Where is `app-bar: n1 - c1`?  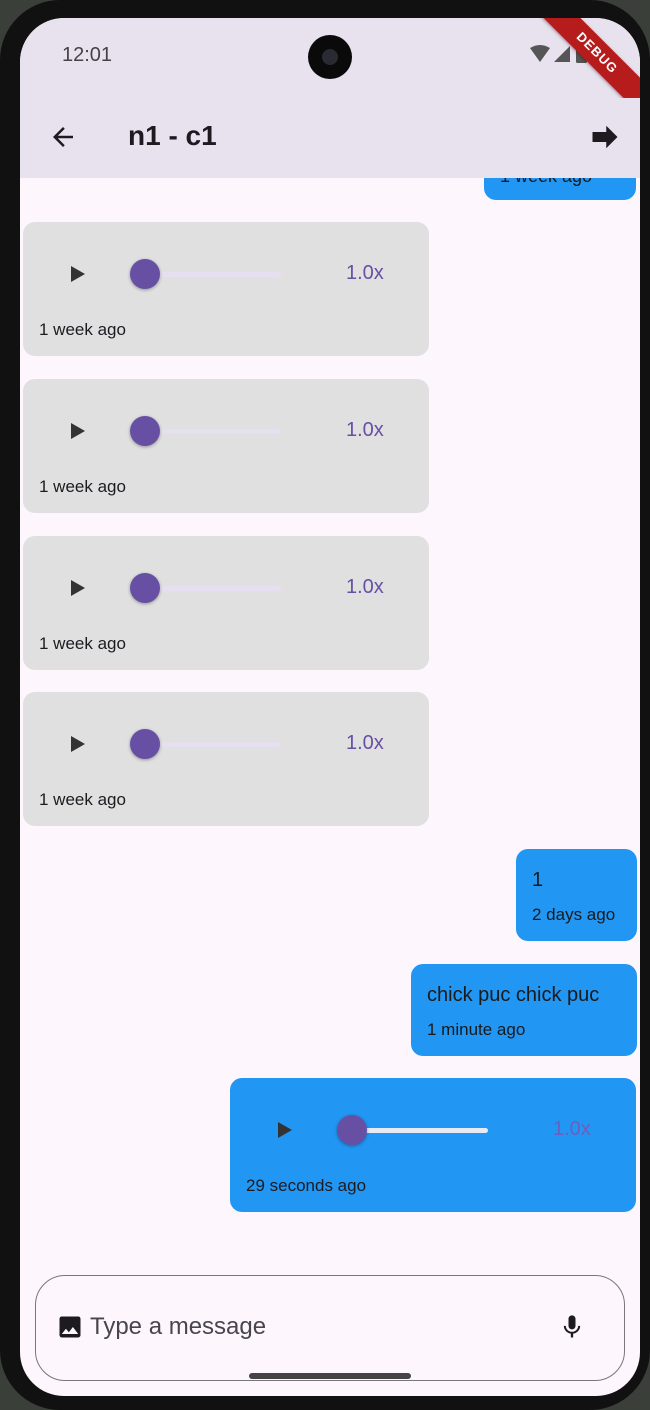 app-bar: n1 - c1 is located at coordinates (330, 138).